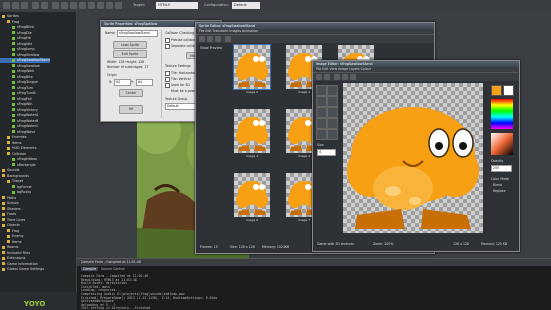 This screenshot has height=310, width=551. I want to click on precise-collision-checkbox, so click(167, 40).